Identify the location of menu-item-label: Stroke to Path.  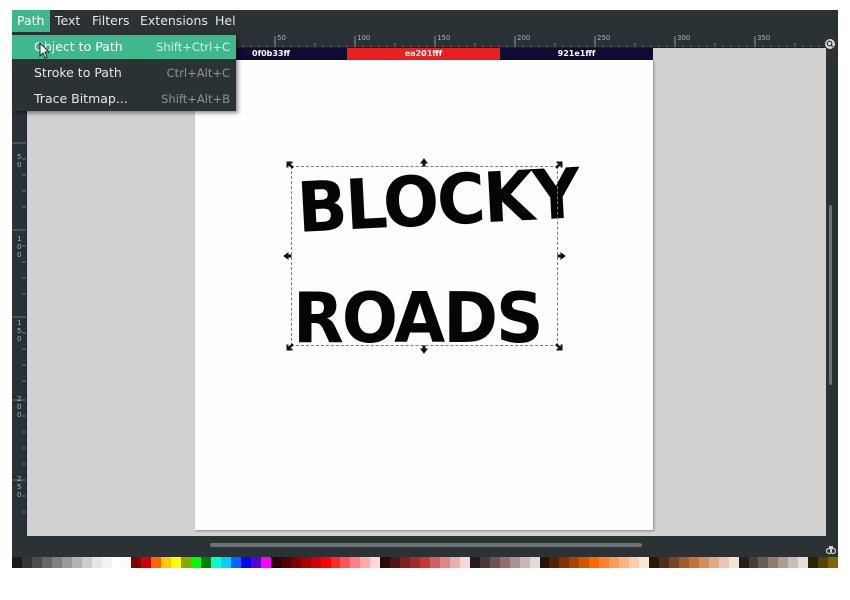
(78, 72).